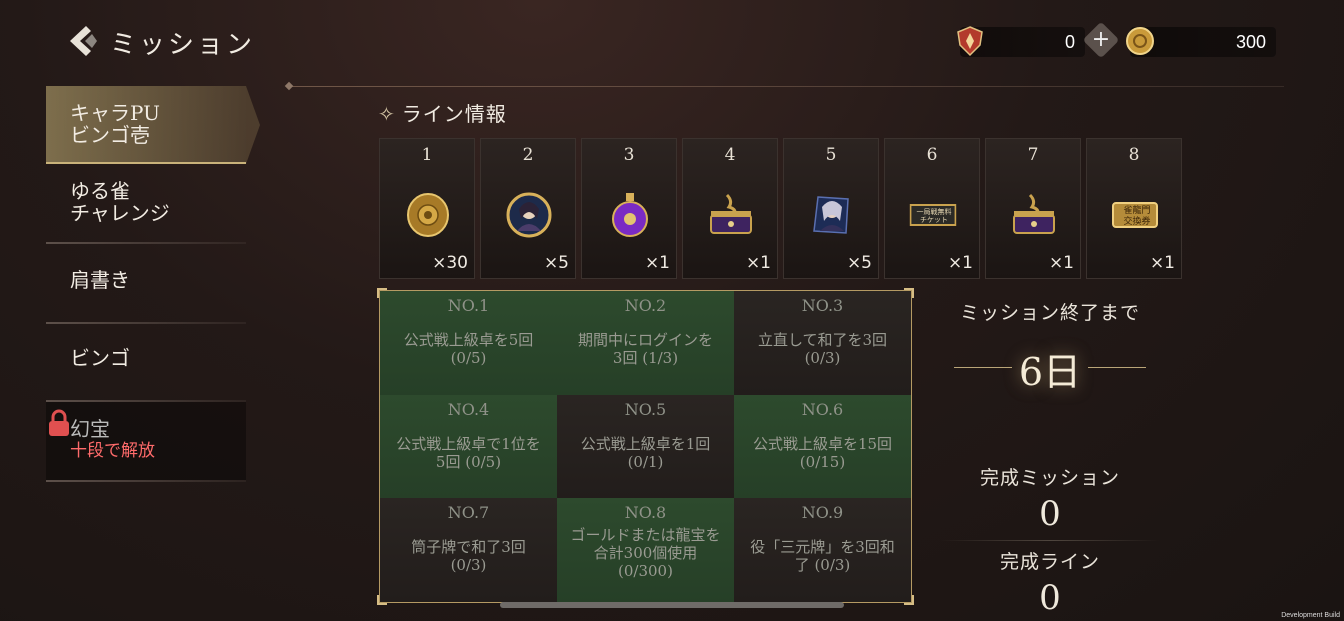 The height and width of the screenshot is (621, 1344). Describe the element at coordinates (822, 409) in the screenshot. I see `cell-number: NO.6` at that location.